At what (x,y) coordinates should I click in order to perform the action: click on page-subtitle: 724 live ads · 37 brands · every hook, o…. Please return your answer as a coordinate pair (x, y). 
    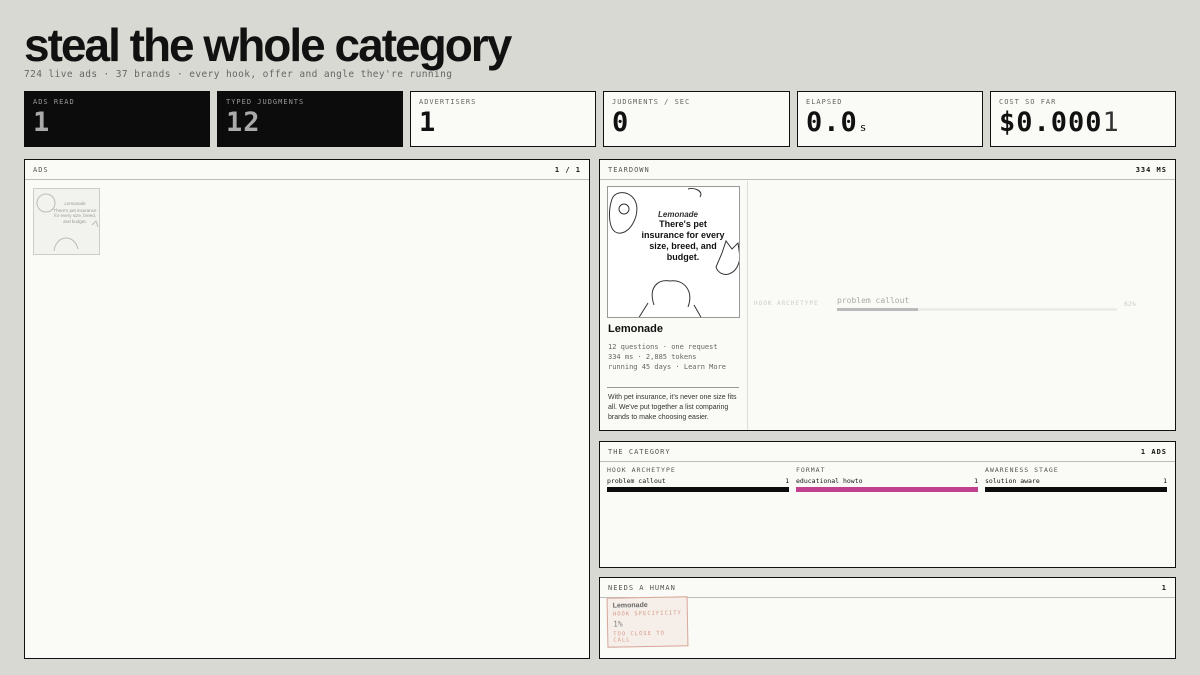
    Looking at the image, I should click on (238, 74).